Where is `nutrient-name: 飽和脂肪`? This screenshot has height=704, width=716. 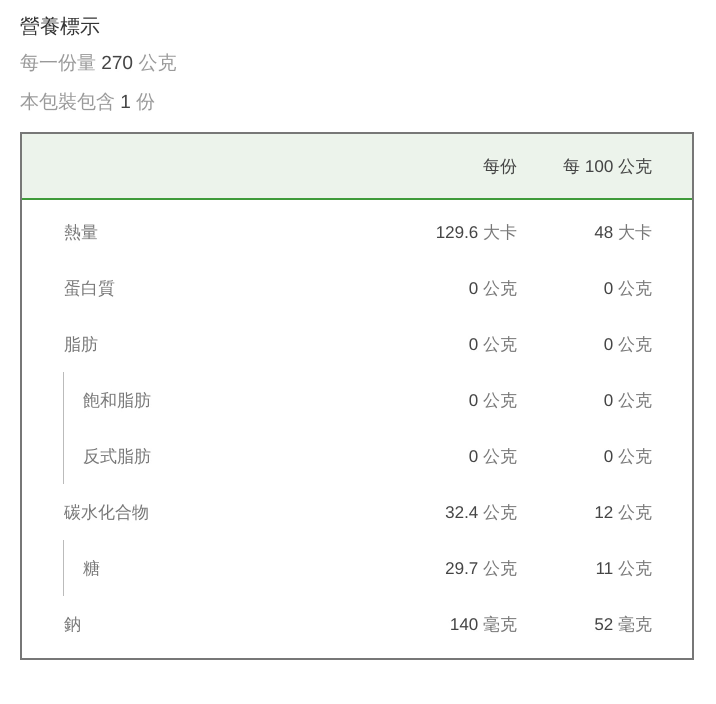
nutrient-name: 飽和脂肪 is located at coordinates (117, 400).